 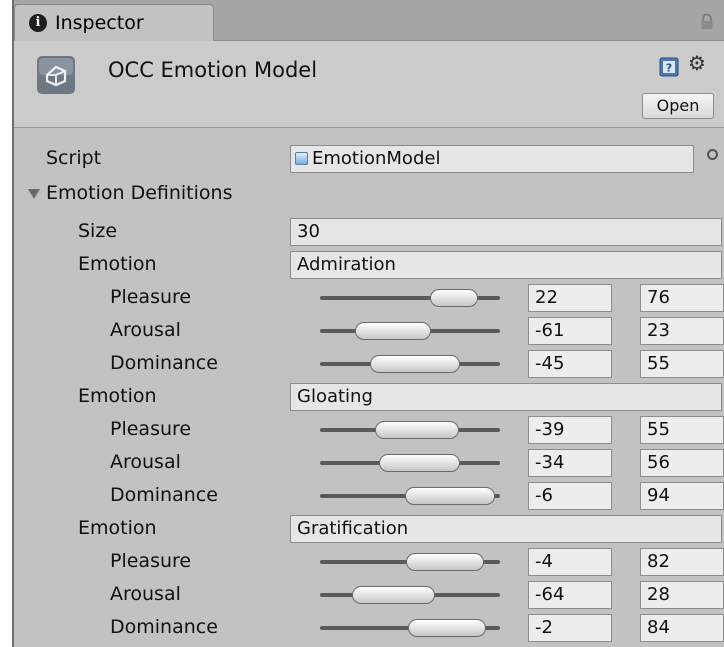 I want to click on script-value: EmotionModel, so click(x=376, y=158).